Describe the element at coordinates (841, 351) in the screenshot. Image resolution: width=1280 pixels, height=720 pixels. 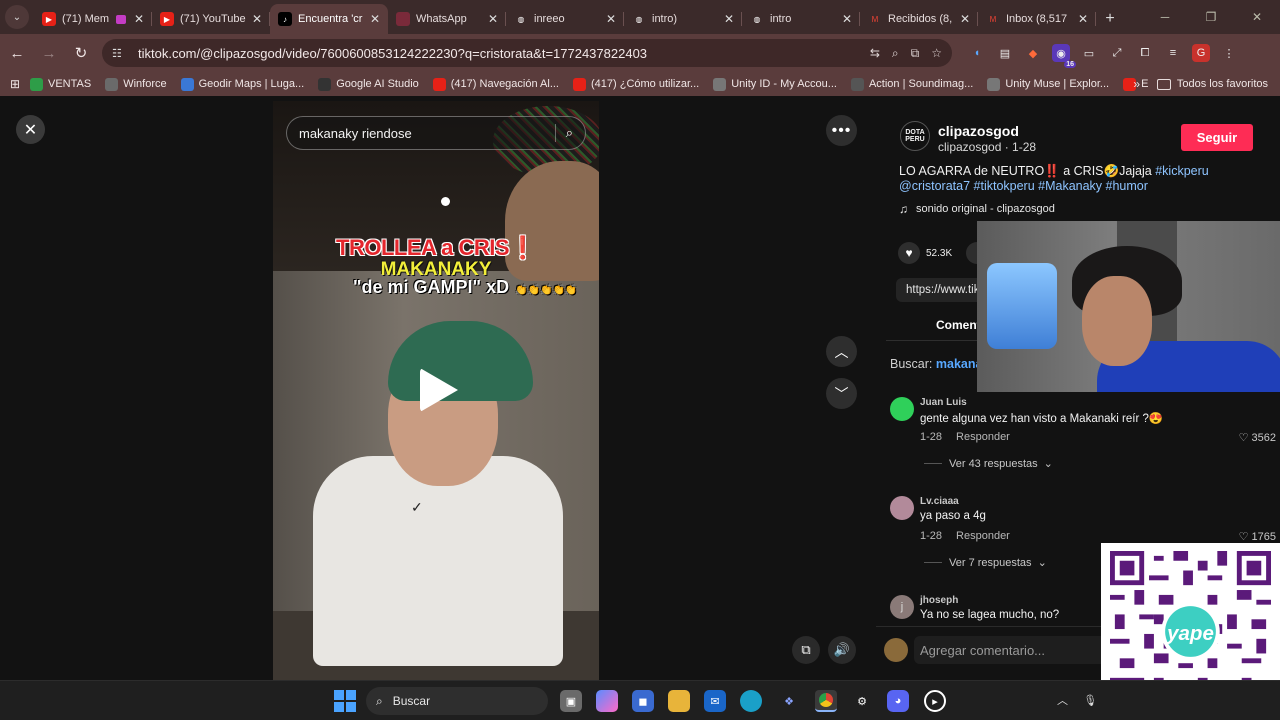
I see `previous-video-button: ︿` at that location.